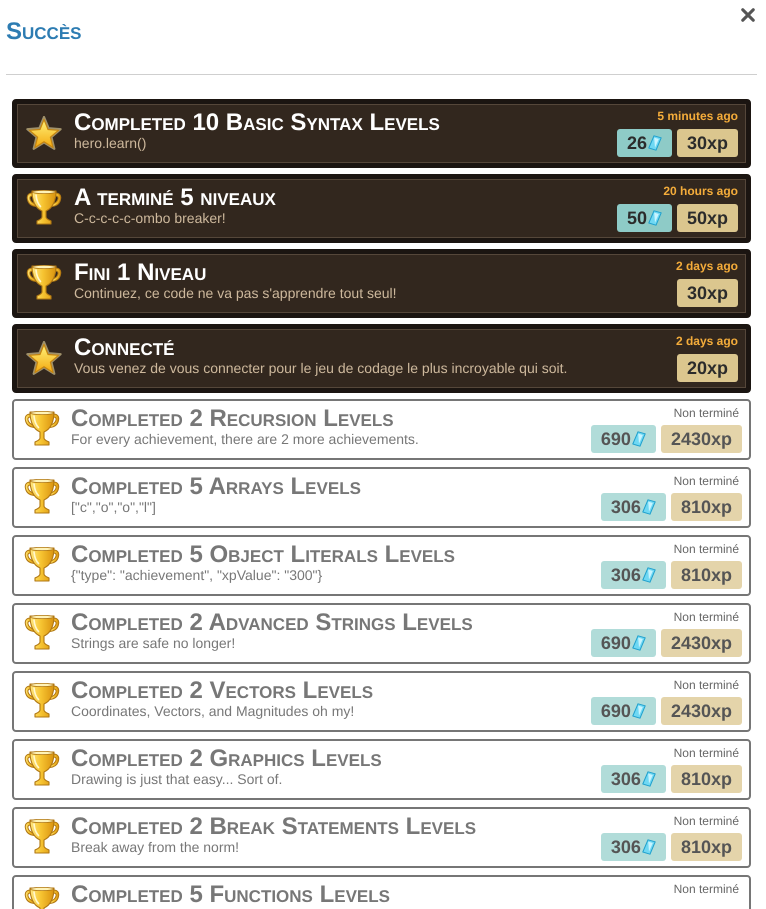 This screenshot has width=766, height=909. What do you see at coordinates (150, 218) in the screenshot?
I see `achievement-description: C-c-c-c-c-ombo breaker!` at bounding box center [150, 218].